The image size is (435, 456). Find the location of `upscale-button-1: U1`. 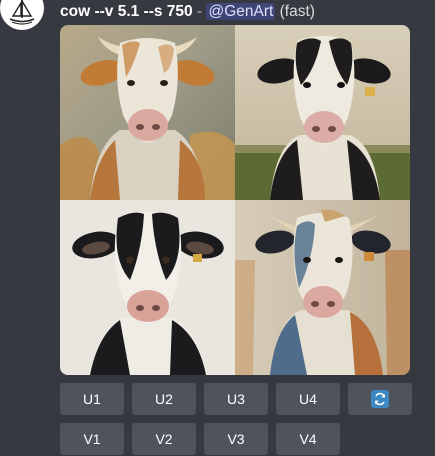

upscale-button-1: U1 is located at coordinates (92, 399).